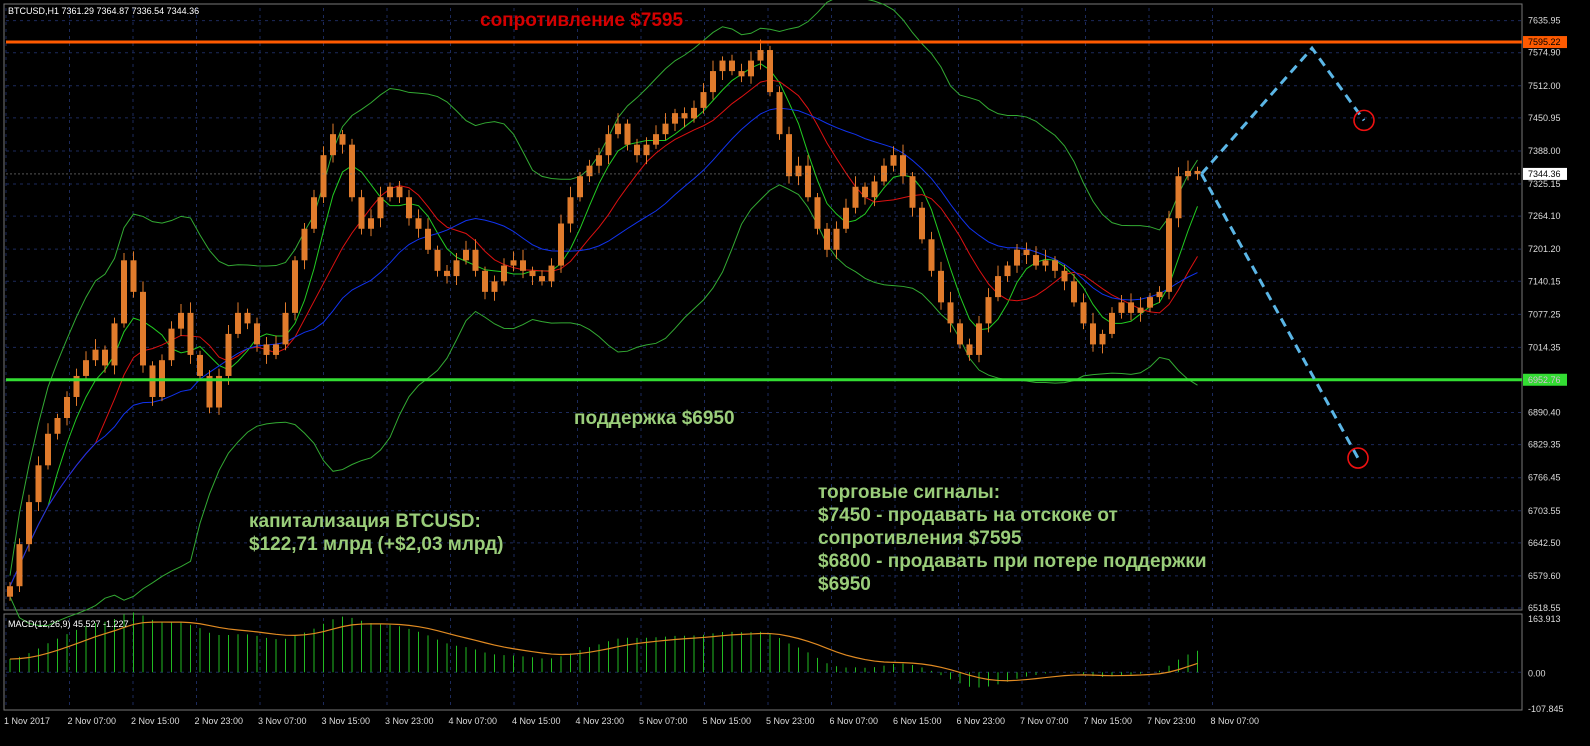 The image size is (1590, 746). What do you see at coordinates (1544, 543) in the screenshot?
I see `price-tick-label: 6642.50` at bounding box center [1544, 543].